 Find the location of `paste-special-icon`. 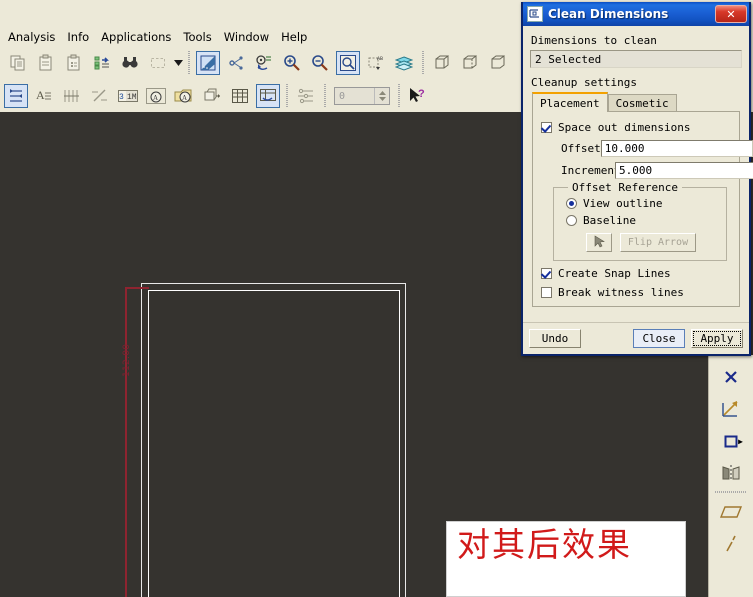

paste-special-icon is located at coordinates (74, 63).